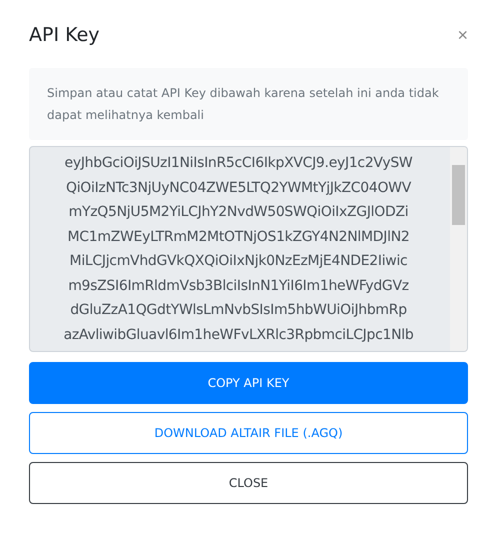 Image resolution: width=497 pixels, height=551 pixels. What do you see at coordinates (248, 483) in the screenshot?
I see `close-dialog-button: CLOSE` at bounding box center [248, 483].